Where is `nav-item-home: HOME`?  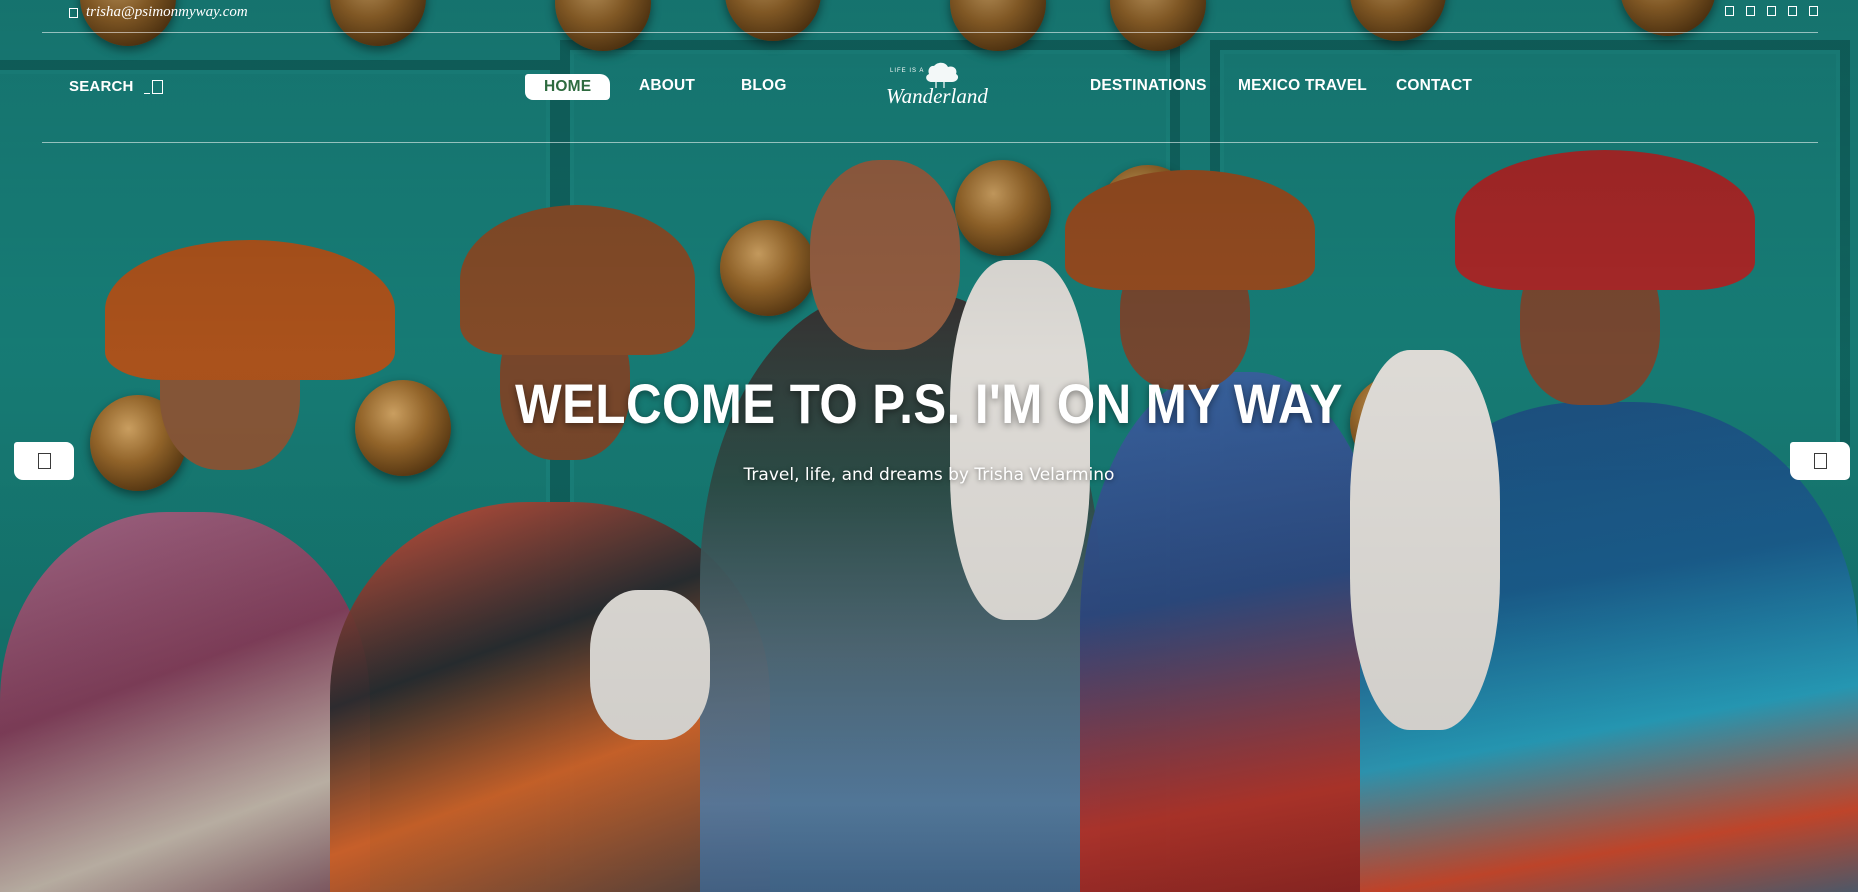
nav-item-home: HOME is located at coordinates (568, 87).